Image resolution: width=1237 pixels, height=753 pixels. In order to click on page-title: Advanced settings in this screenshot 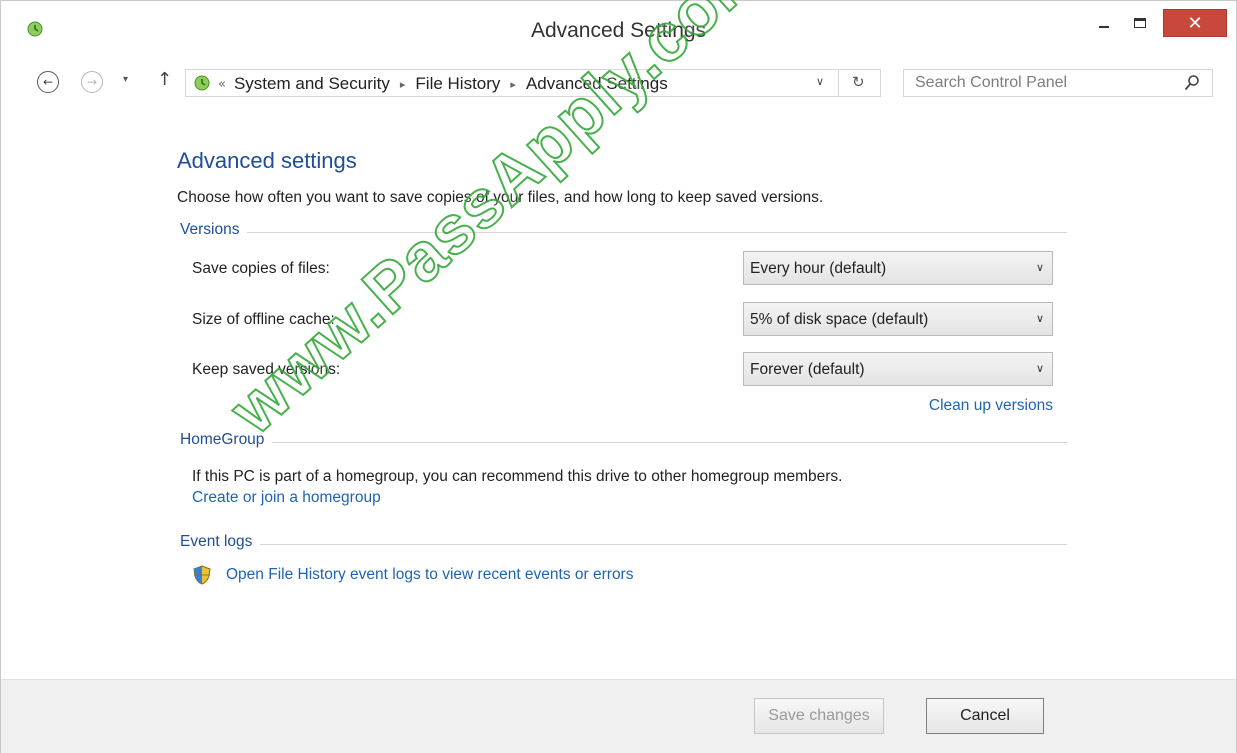, I will do `click(267, 160)`.